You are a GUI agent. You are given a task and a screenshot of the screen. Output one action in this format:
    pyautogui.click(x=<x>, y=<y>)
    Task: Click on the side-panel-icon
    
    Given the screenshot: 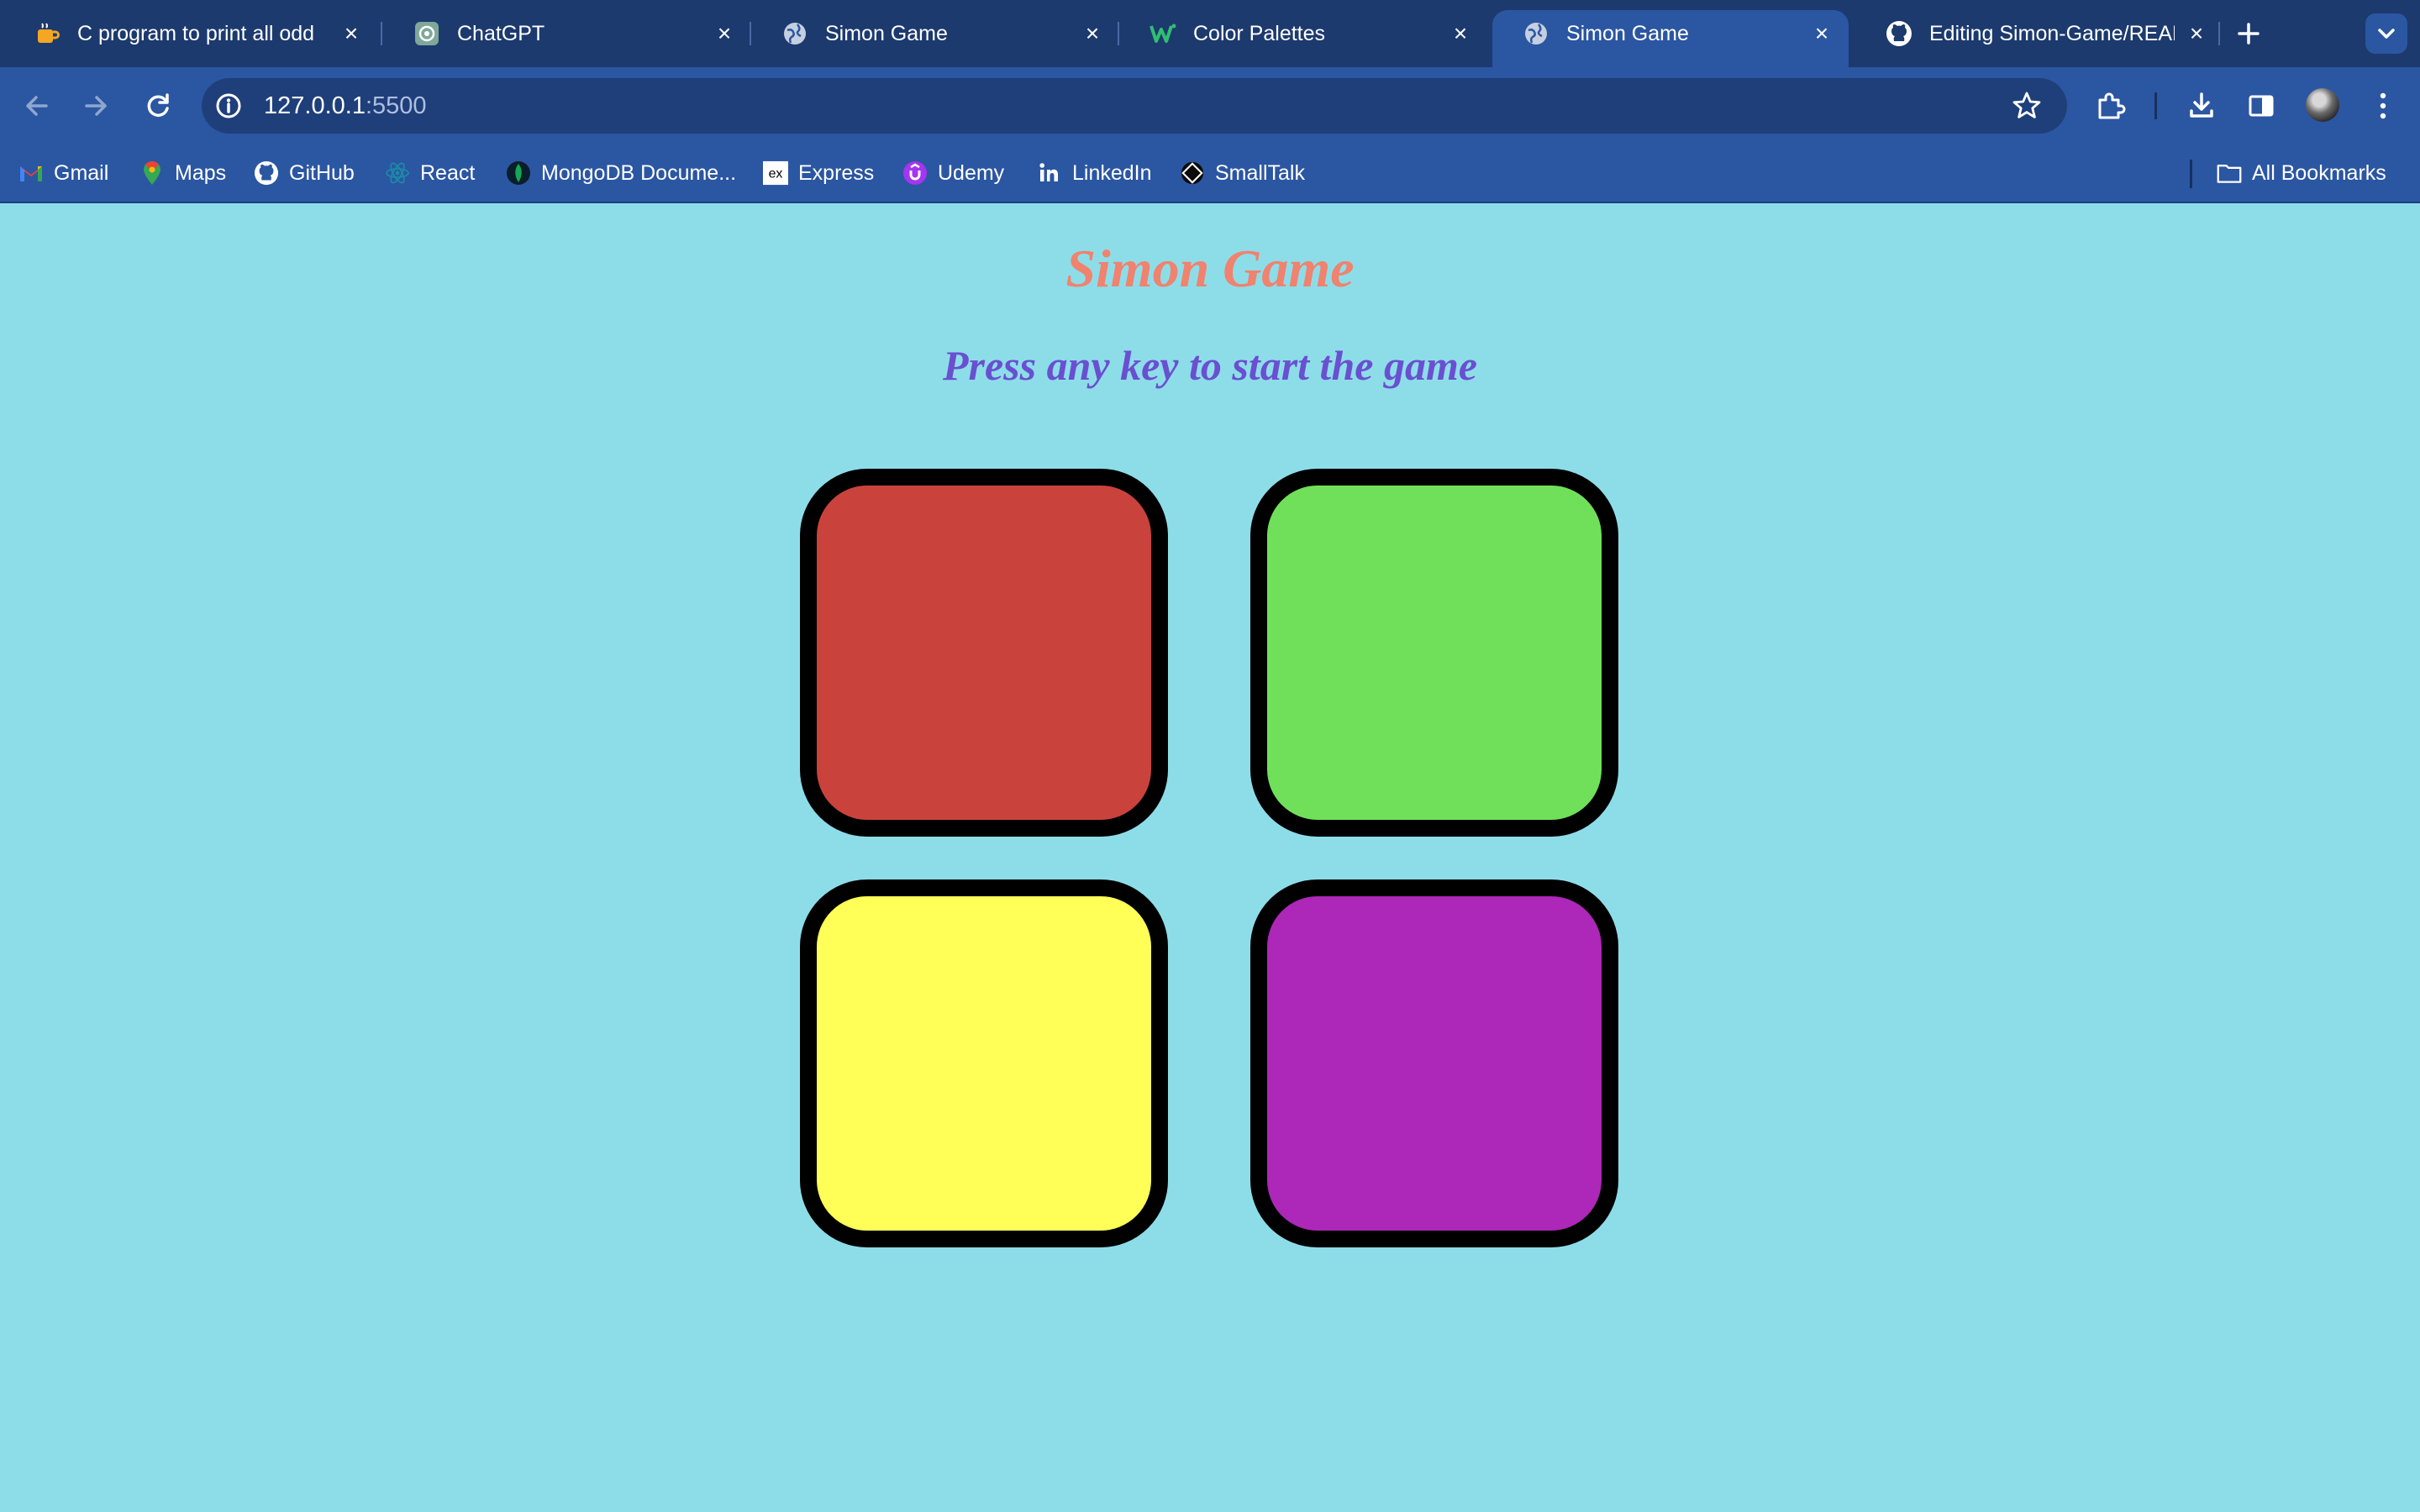 What is the action you would take?
    pyautogui.click(x=2262, y=106)
    